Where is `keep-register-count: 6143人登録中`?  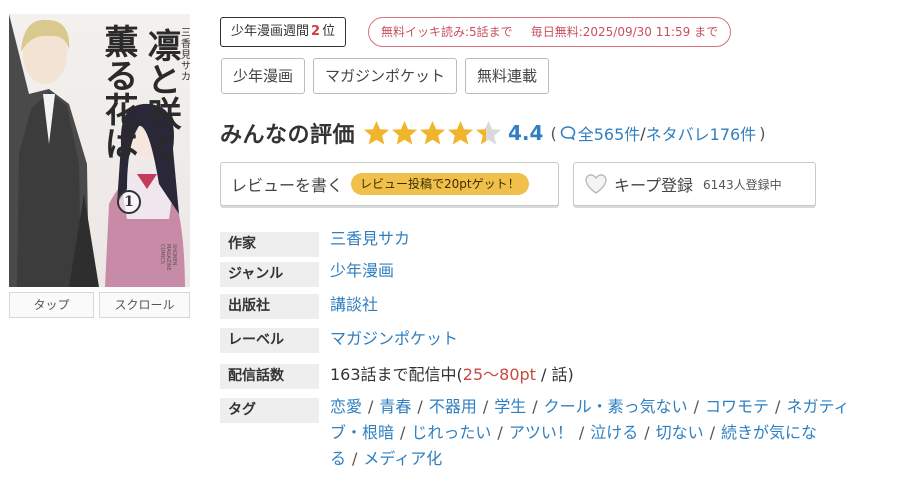 keep-register-count: 6143人登録中 is located at coordinates (742, 184).